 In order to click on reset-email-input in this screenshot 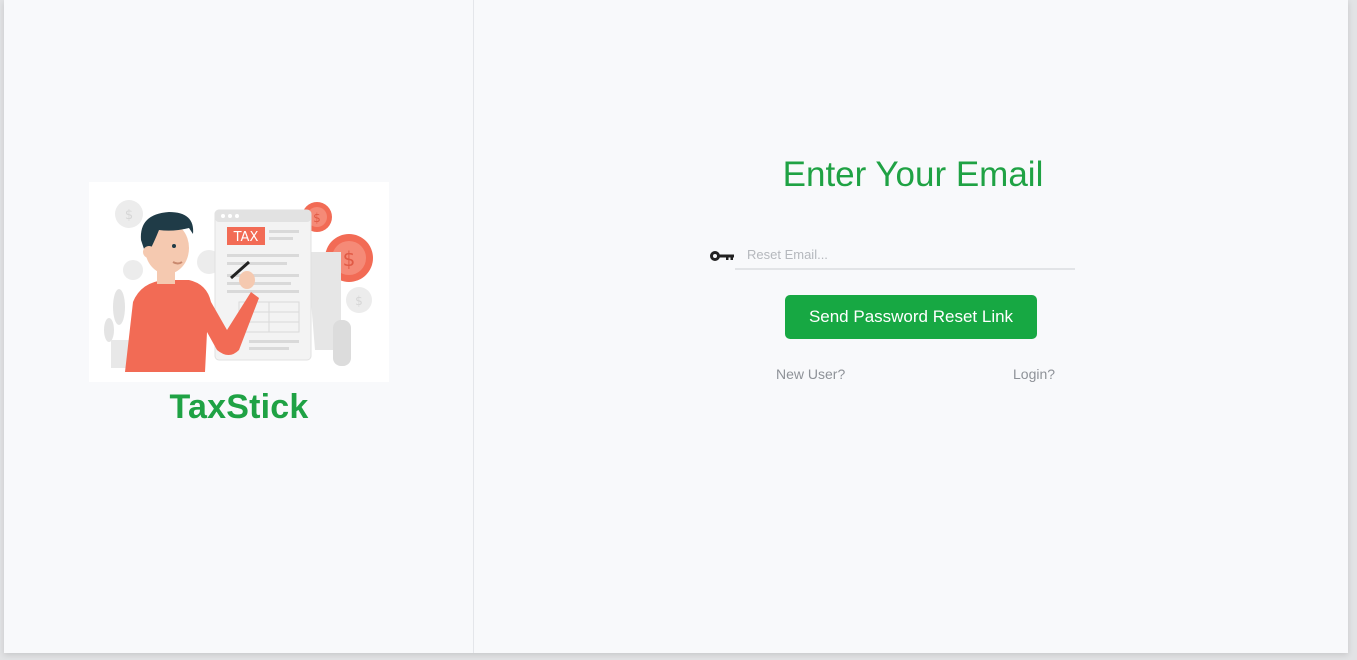, I will do `click(905, 255)`.